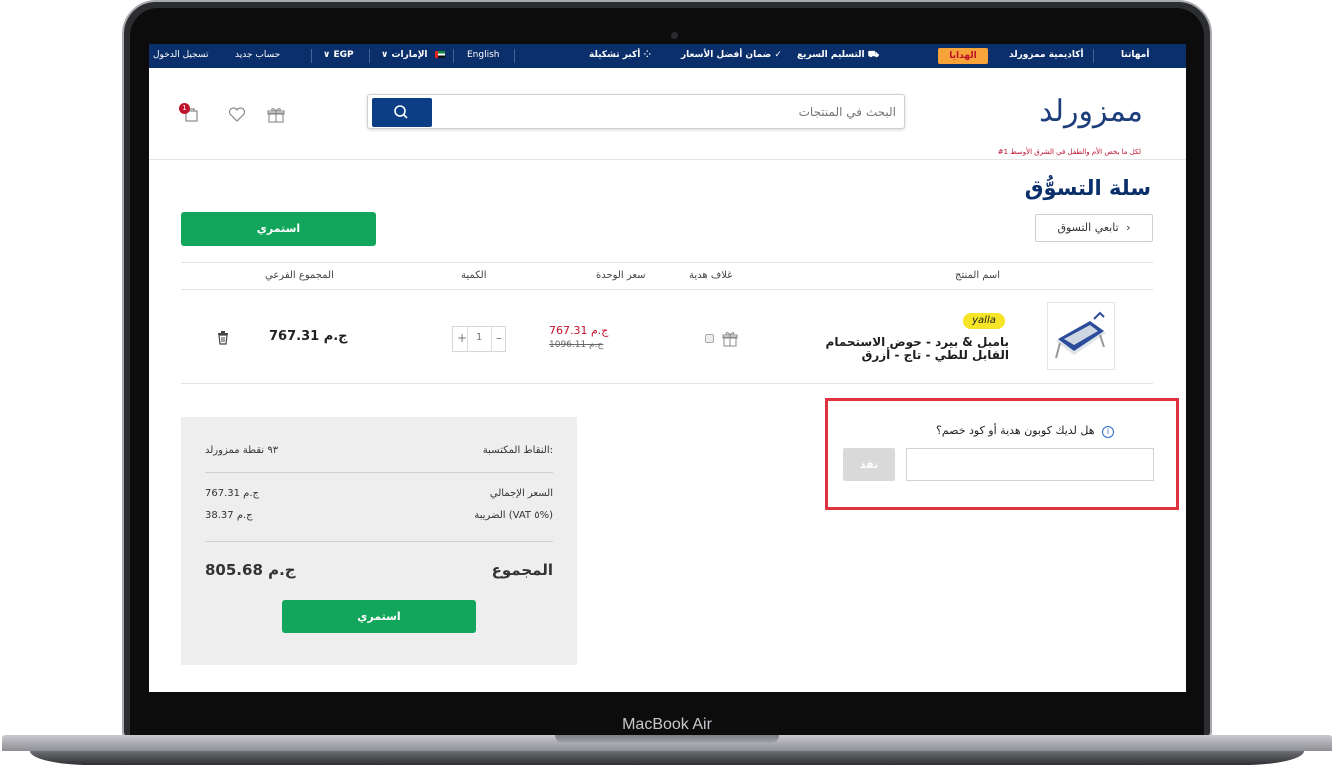 This screenshot has height=767, width=1334. What do you see at coordinates (667, 751) in the screenshot?
I see `laptop-base` at bounding box center [667, 751].